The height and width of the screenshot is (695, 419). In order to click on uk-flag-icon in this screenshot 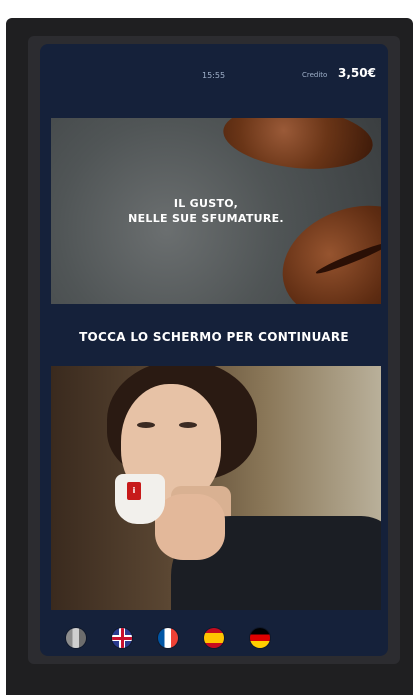, I will do `click(122, 638)`.